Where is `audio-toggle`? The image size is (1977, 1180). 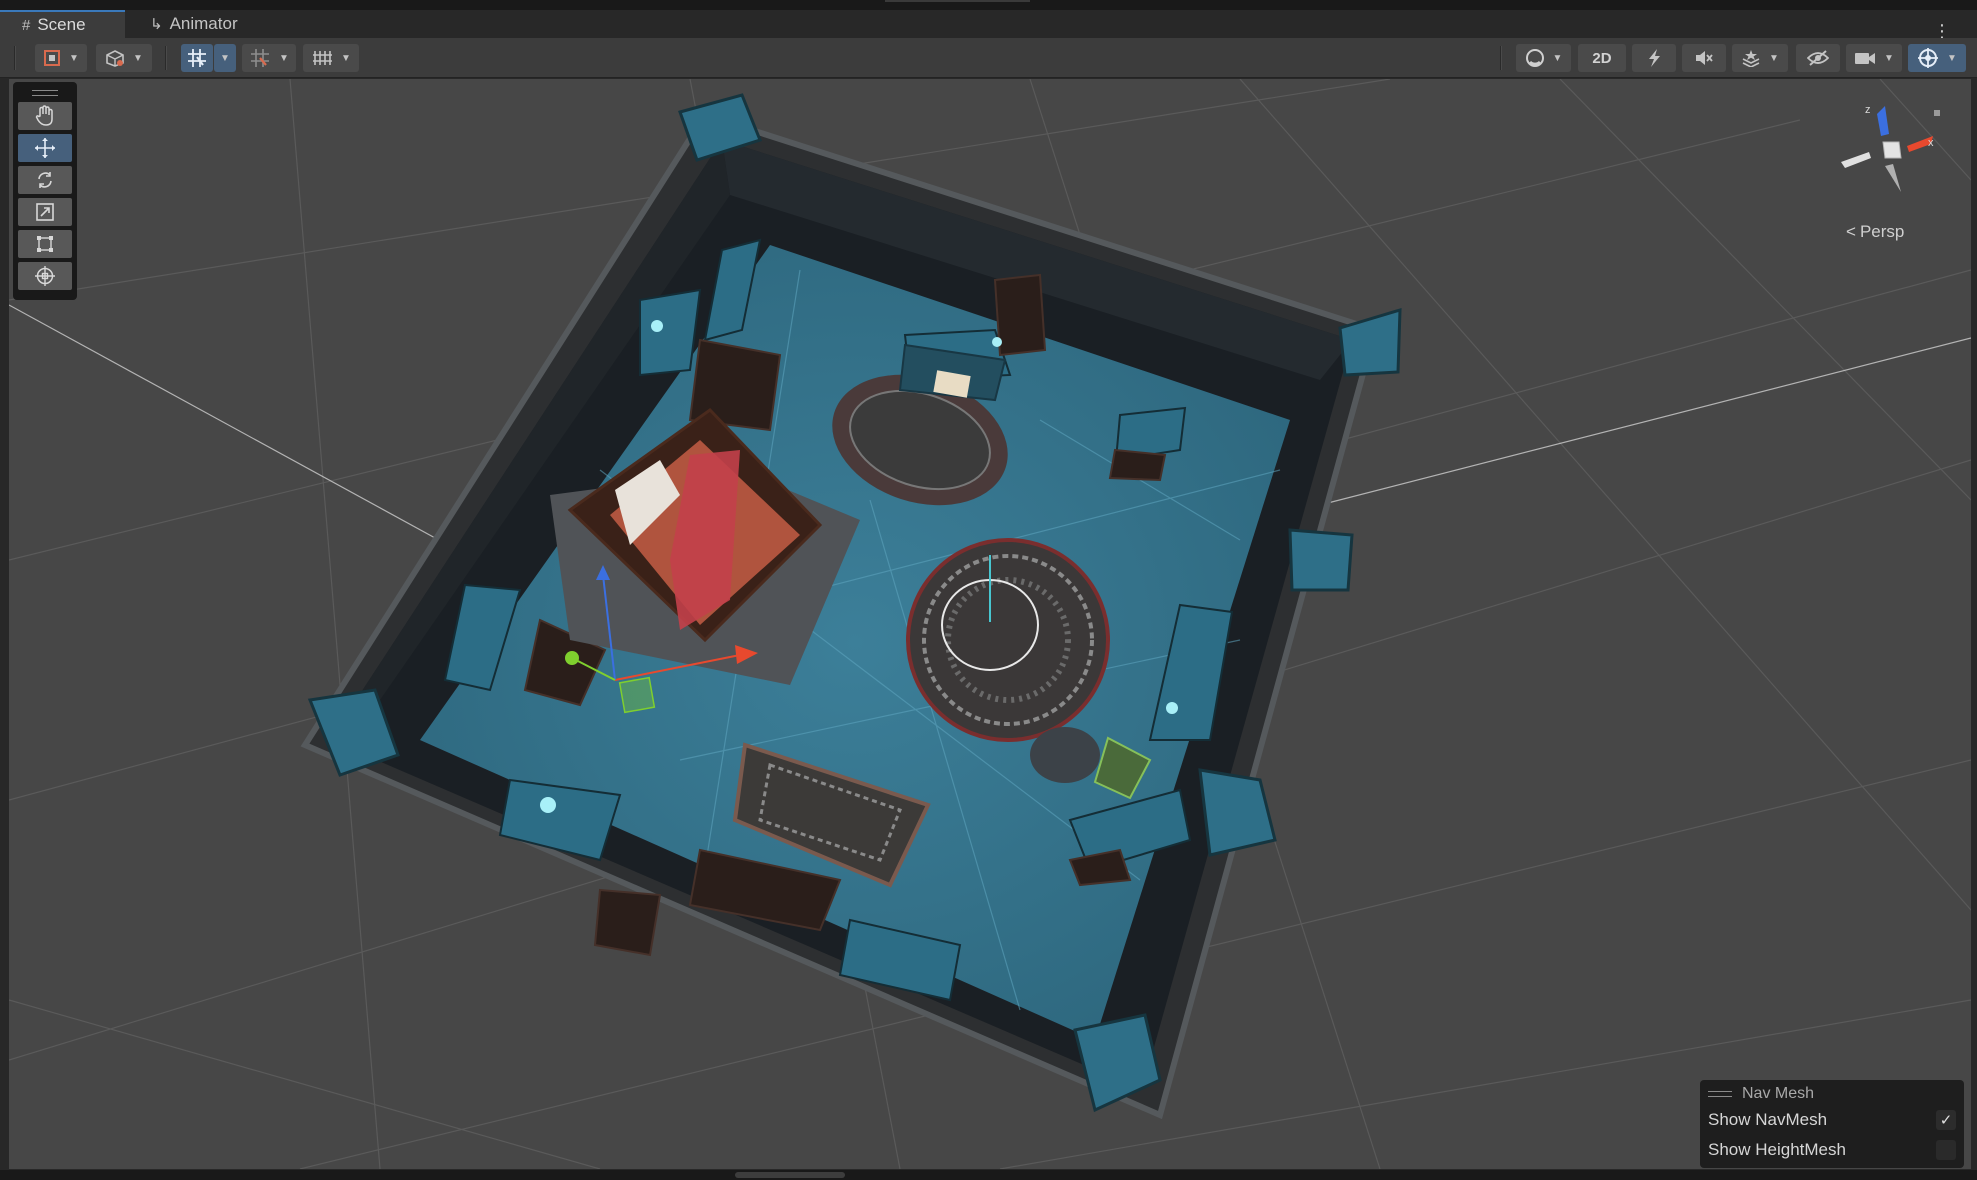
audio-toggle is located at coordinates (1704, 58).